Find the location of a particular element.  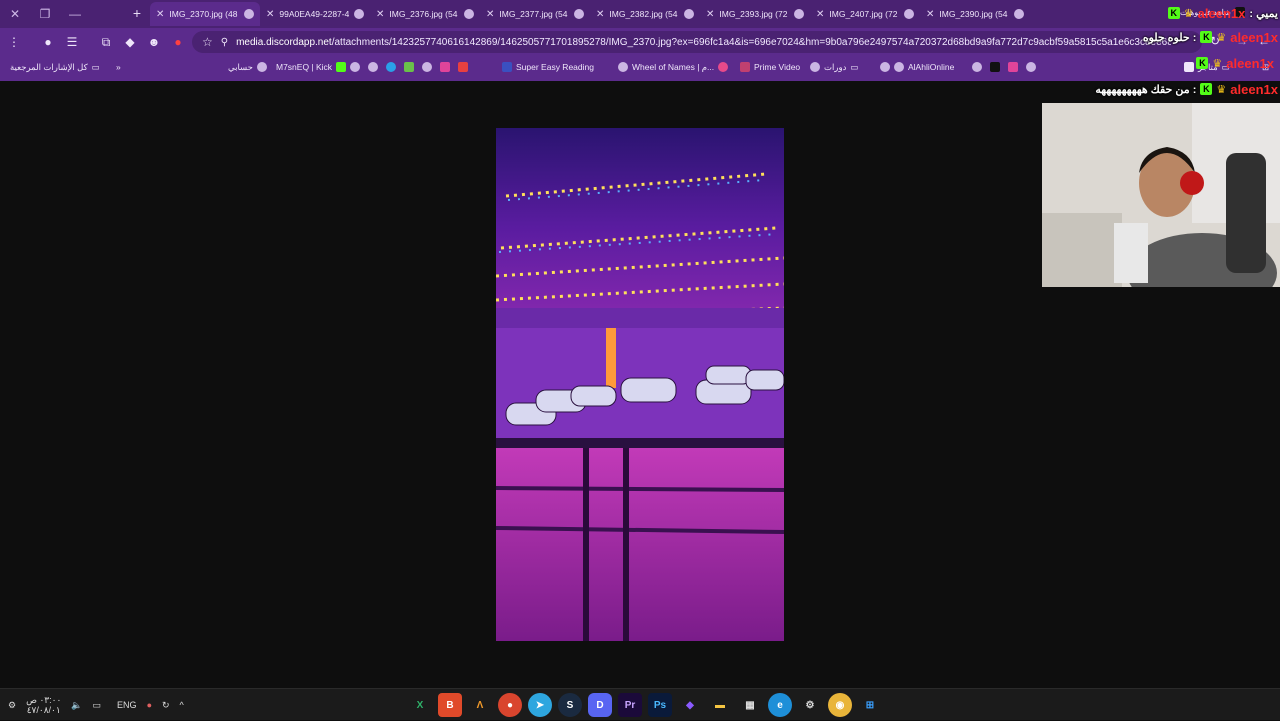

premiere-icon: Pr is located at coordinates (630, 705).